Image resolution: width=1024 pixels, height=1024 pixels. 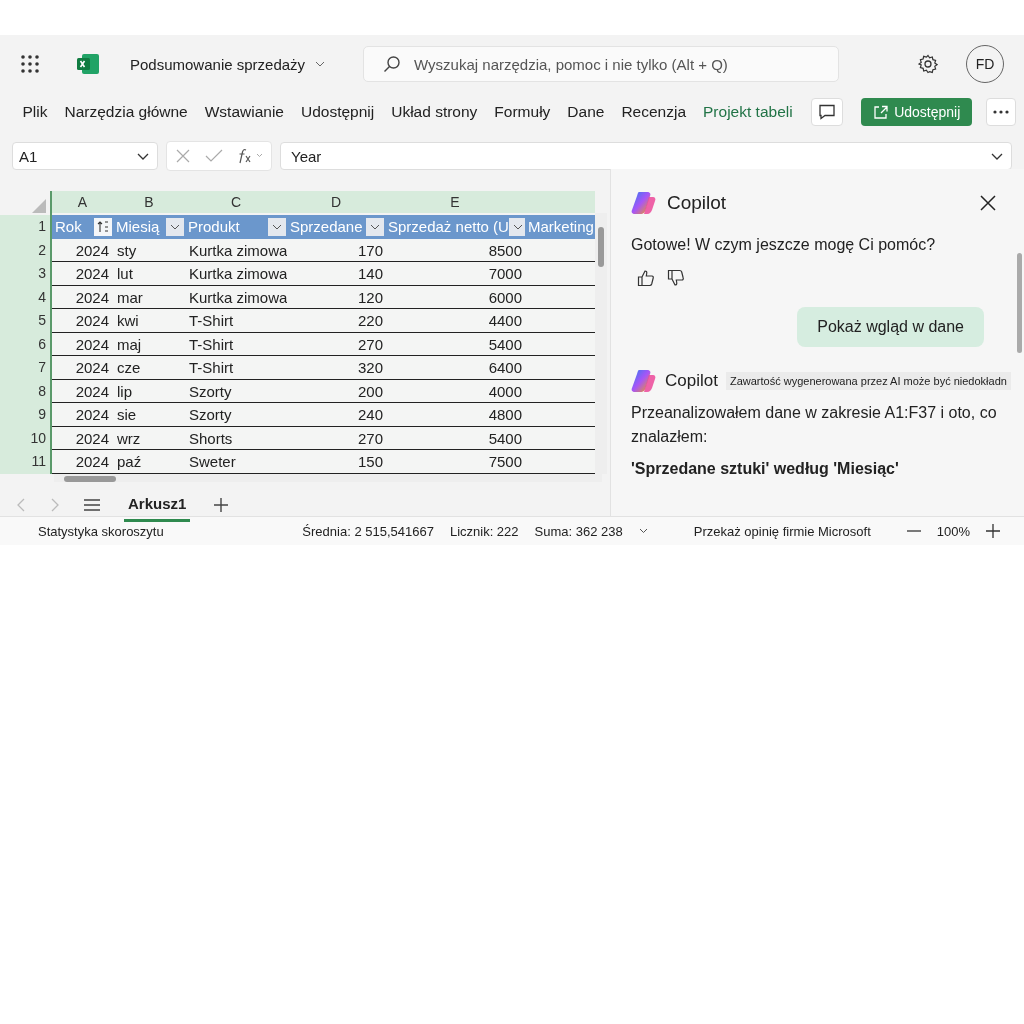 I want to click on row-header: 2, so click(x=26, y=250).